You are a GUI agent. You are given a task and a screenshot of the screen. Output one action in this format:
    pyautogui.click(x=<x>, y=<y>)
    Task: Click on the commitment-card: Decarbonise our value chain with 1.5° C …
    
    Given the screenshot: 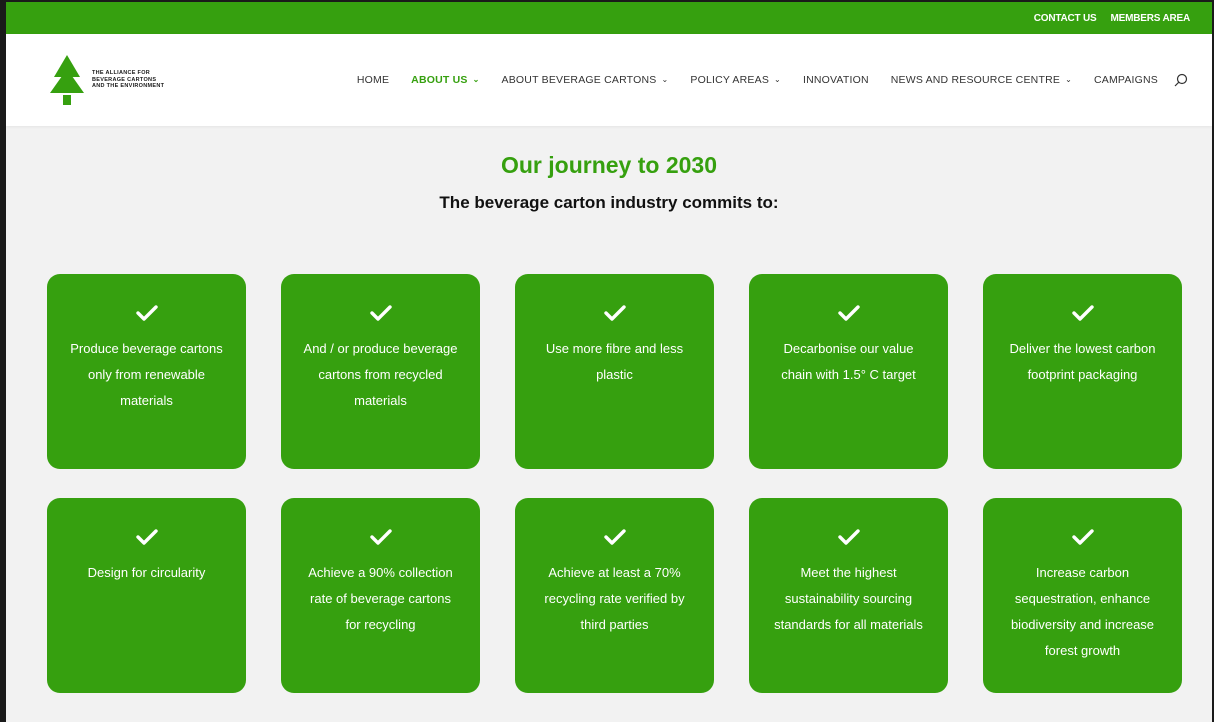 What is the action you would take?
    pyautogui.click(x=848, y=371)
    